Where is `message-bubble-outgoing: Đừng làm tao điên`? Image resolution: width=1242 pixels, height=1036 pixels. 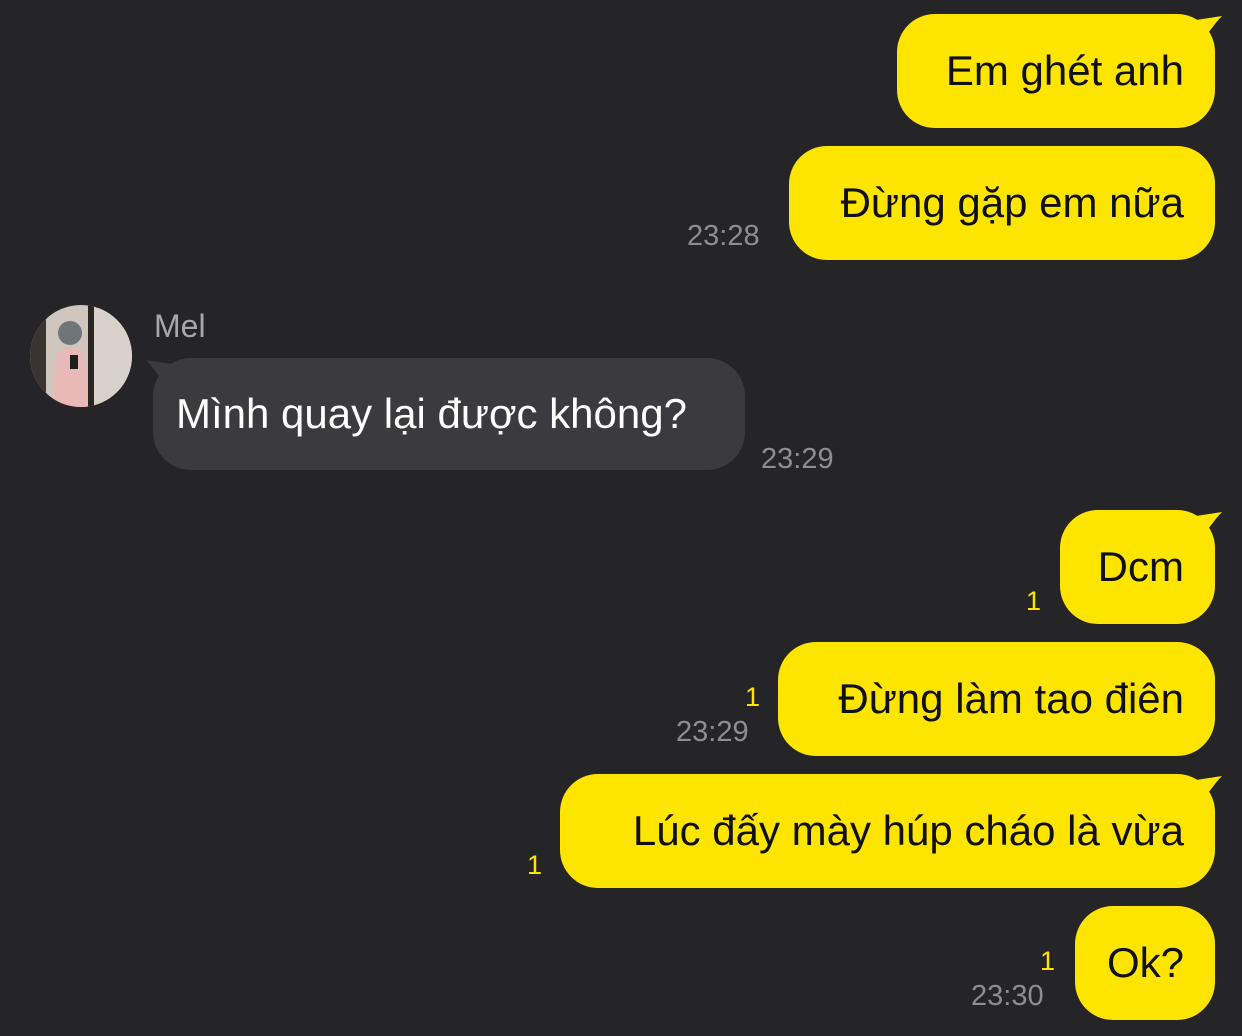 message-bubble-outgoing: Đừng làm tao điên is located at coordinates (996, 699).